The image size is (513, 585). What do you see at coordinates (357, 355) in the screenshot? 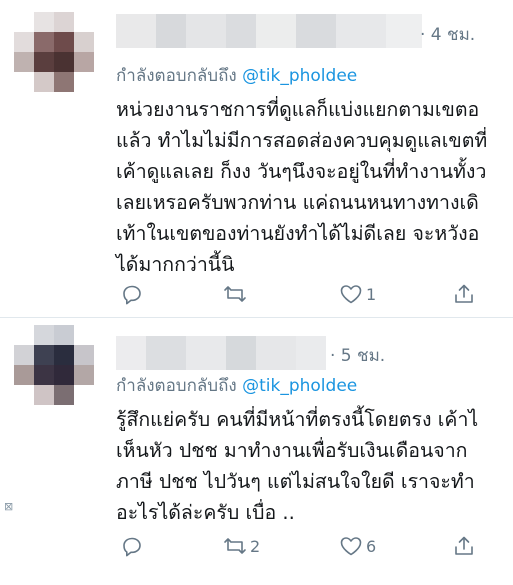
I see `tweet-timestamp: · 5 ชม.` at bounding box center [357, 355].